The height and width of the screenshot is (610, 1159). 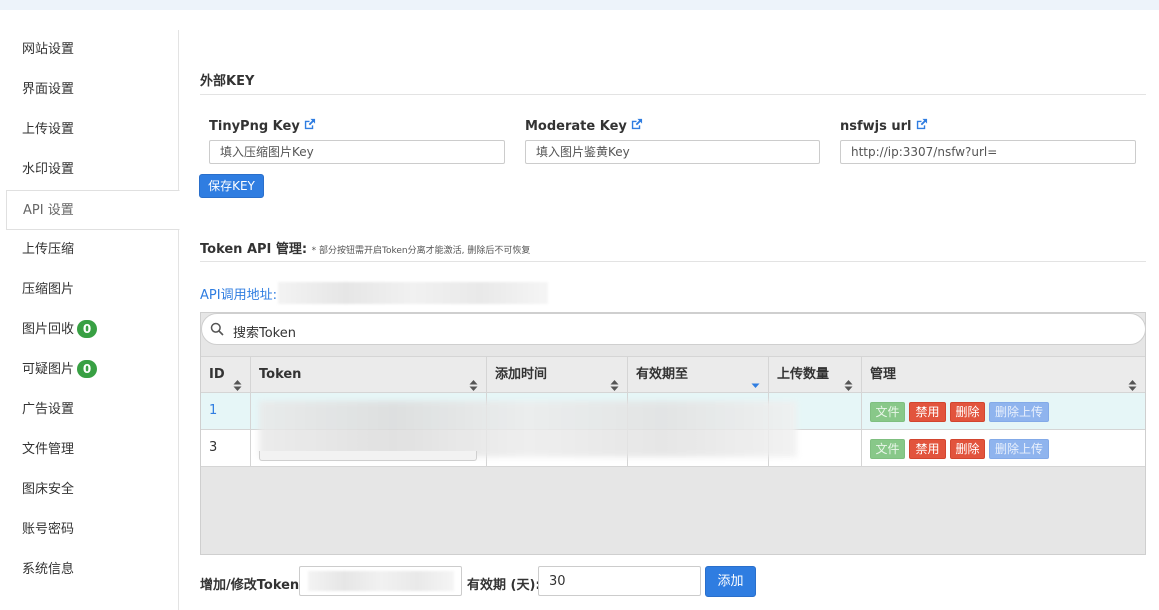 What do you see at coordinates (698, 375) in the screenshot?
I see `column-header-expires: 有效期至` at bounding box center [698, 375].